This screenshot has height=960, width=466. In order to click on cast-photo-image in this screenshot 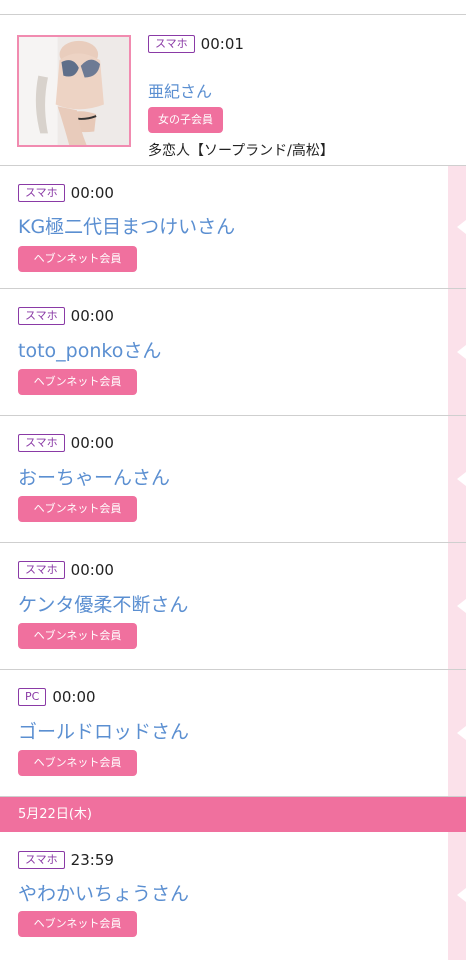, I will do `click(74, 91)`.